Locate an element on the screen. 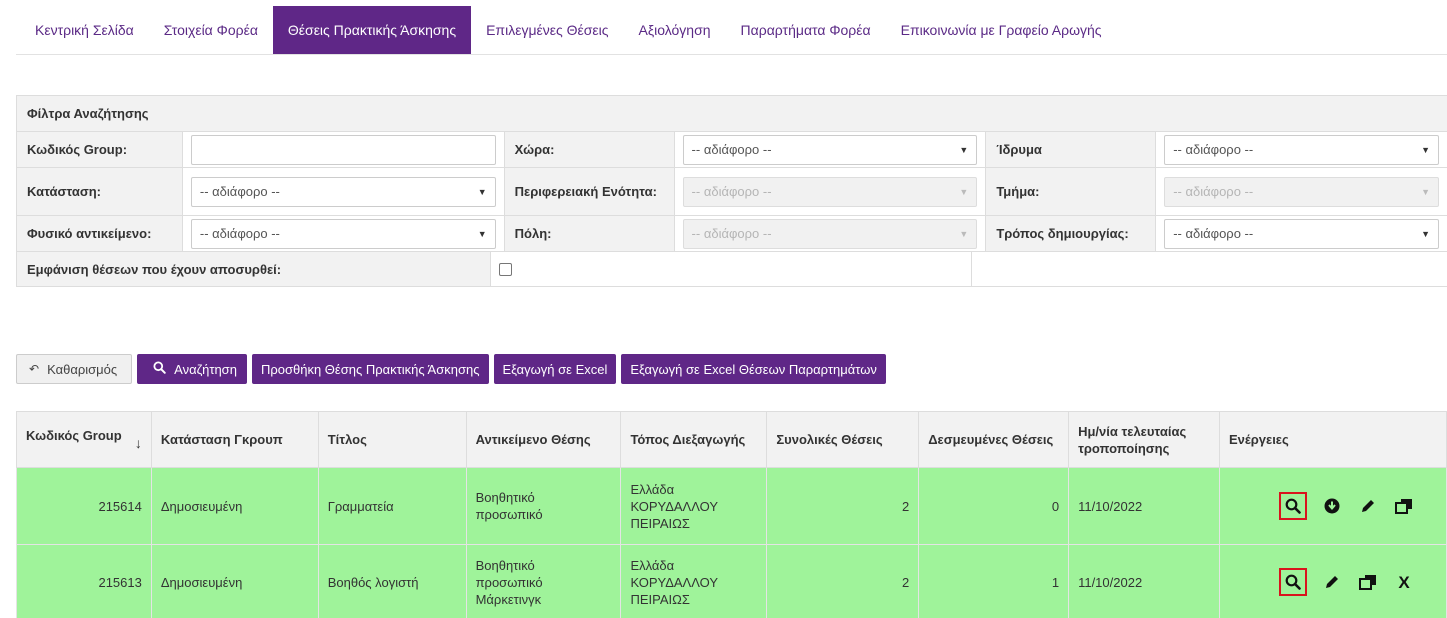 The image size is (1447, 618). column-header-last-modified: Ημ/νία τελευταίας τροποποίησης is located at coordinates (1144, 439).